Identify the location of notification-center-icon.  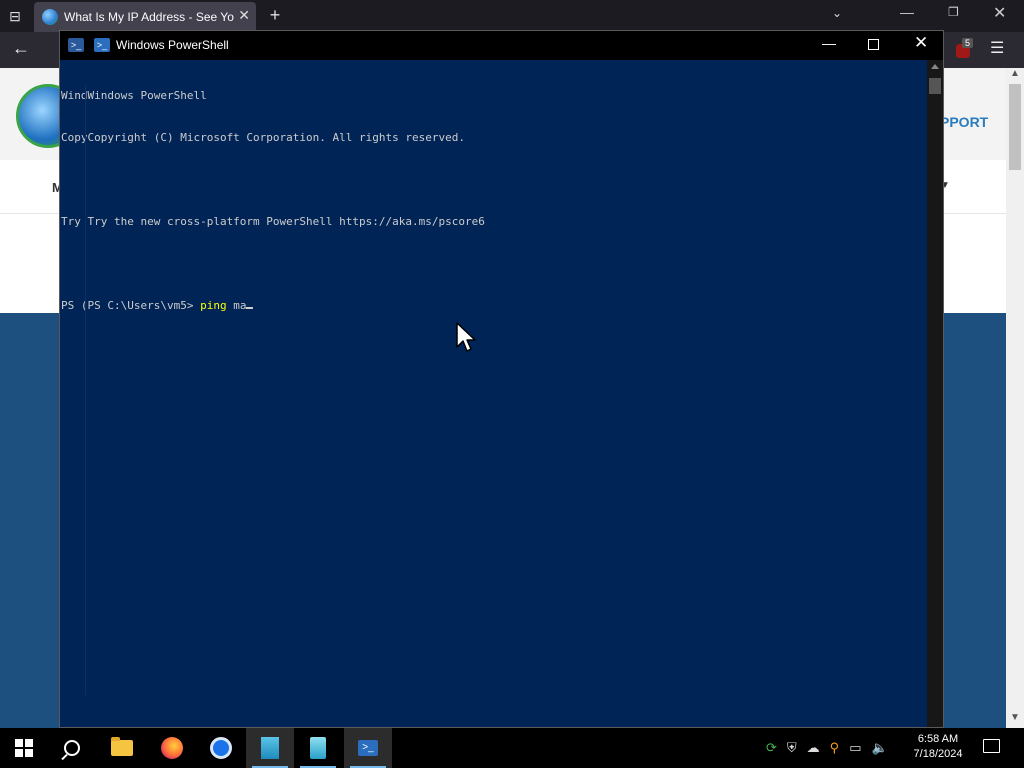
(991, 746).